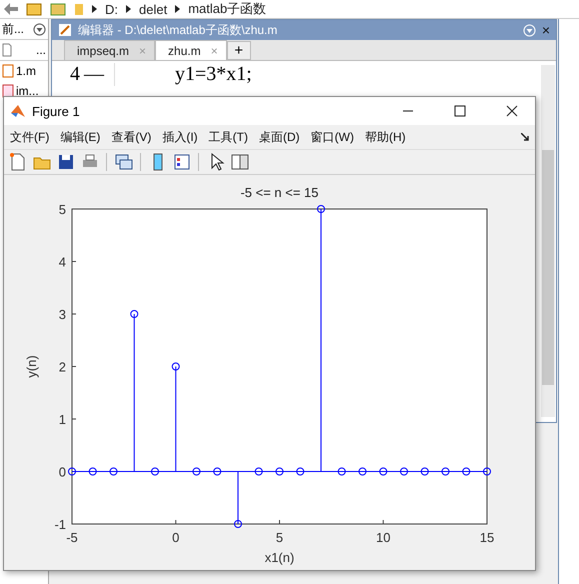 The image size is (579, 584). What do you see at coordinates (460, 111) in the screenshot?
I see `maximize-icon` at bounding box center [460, 111].